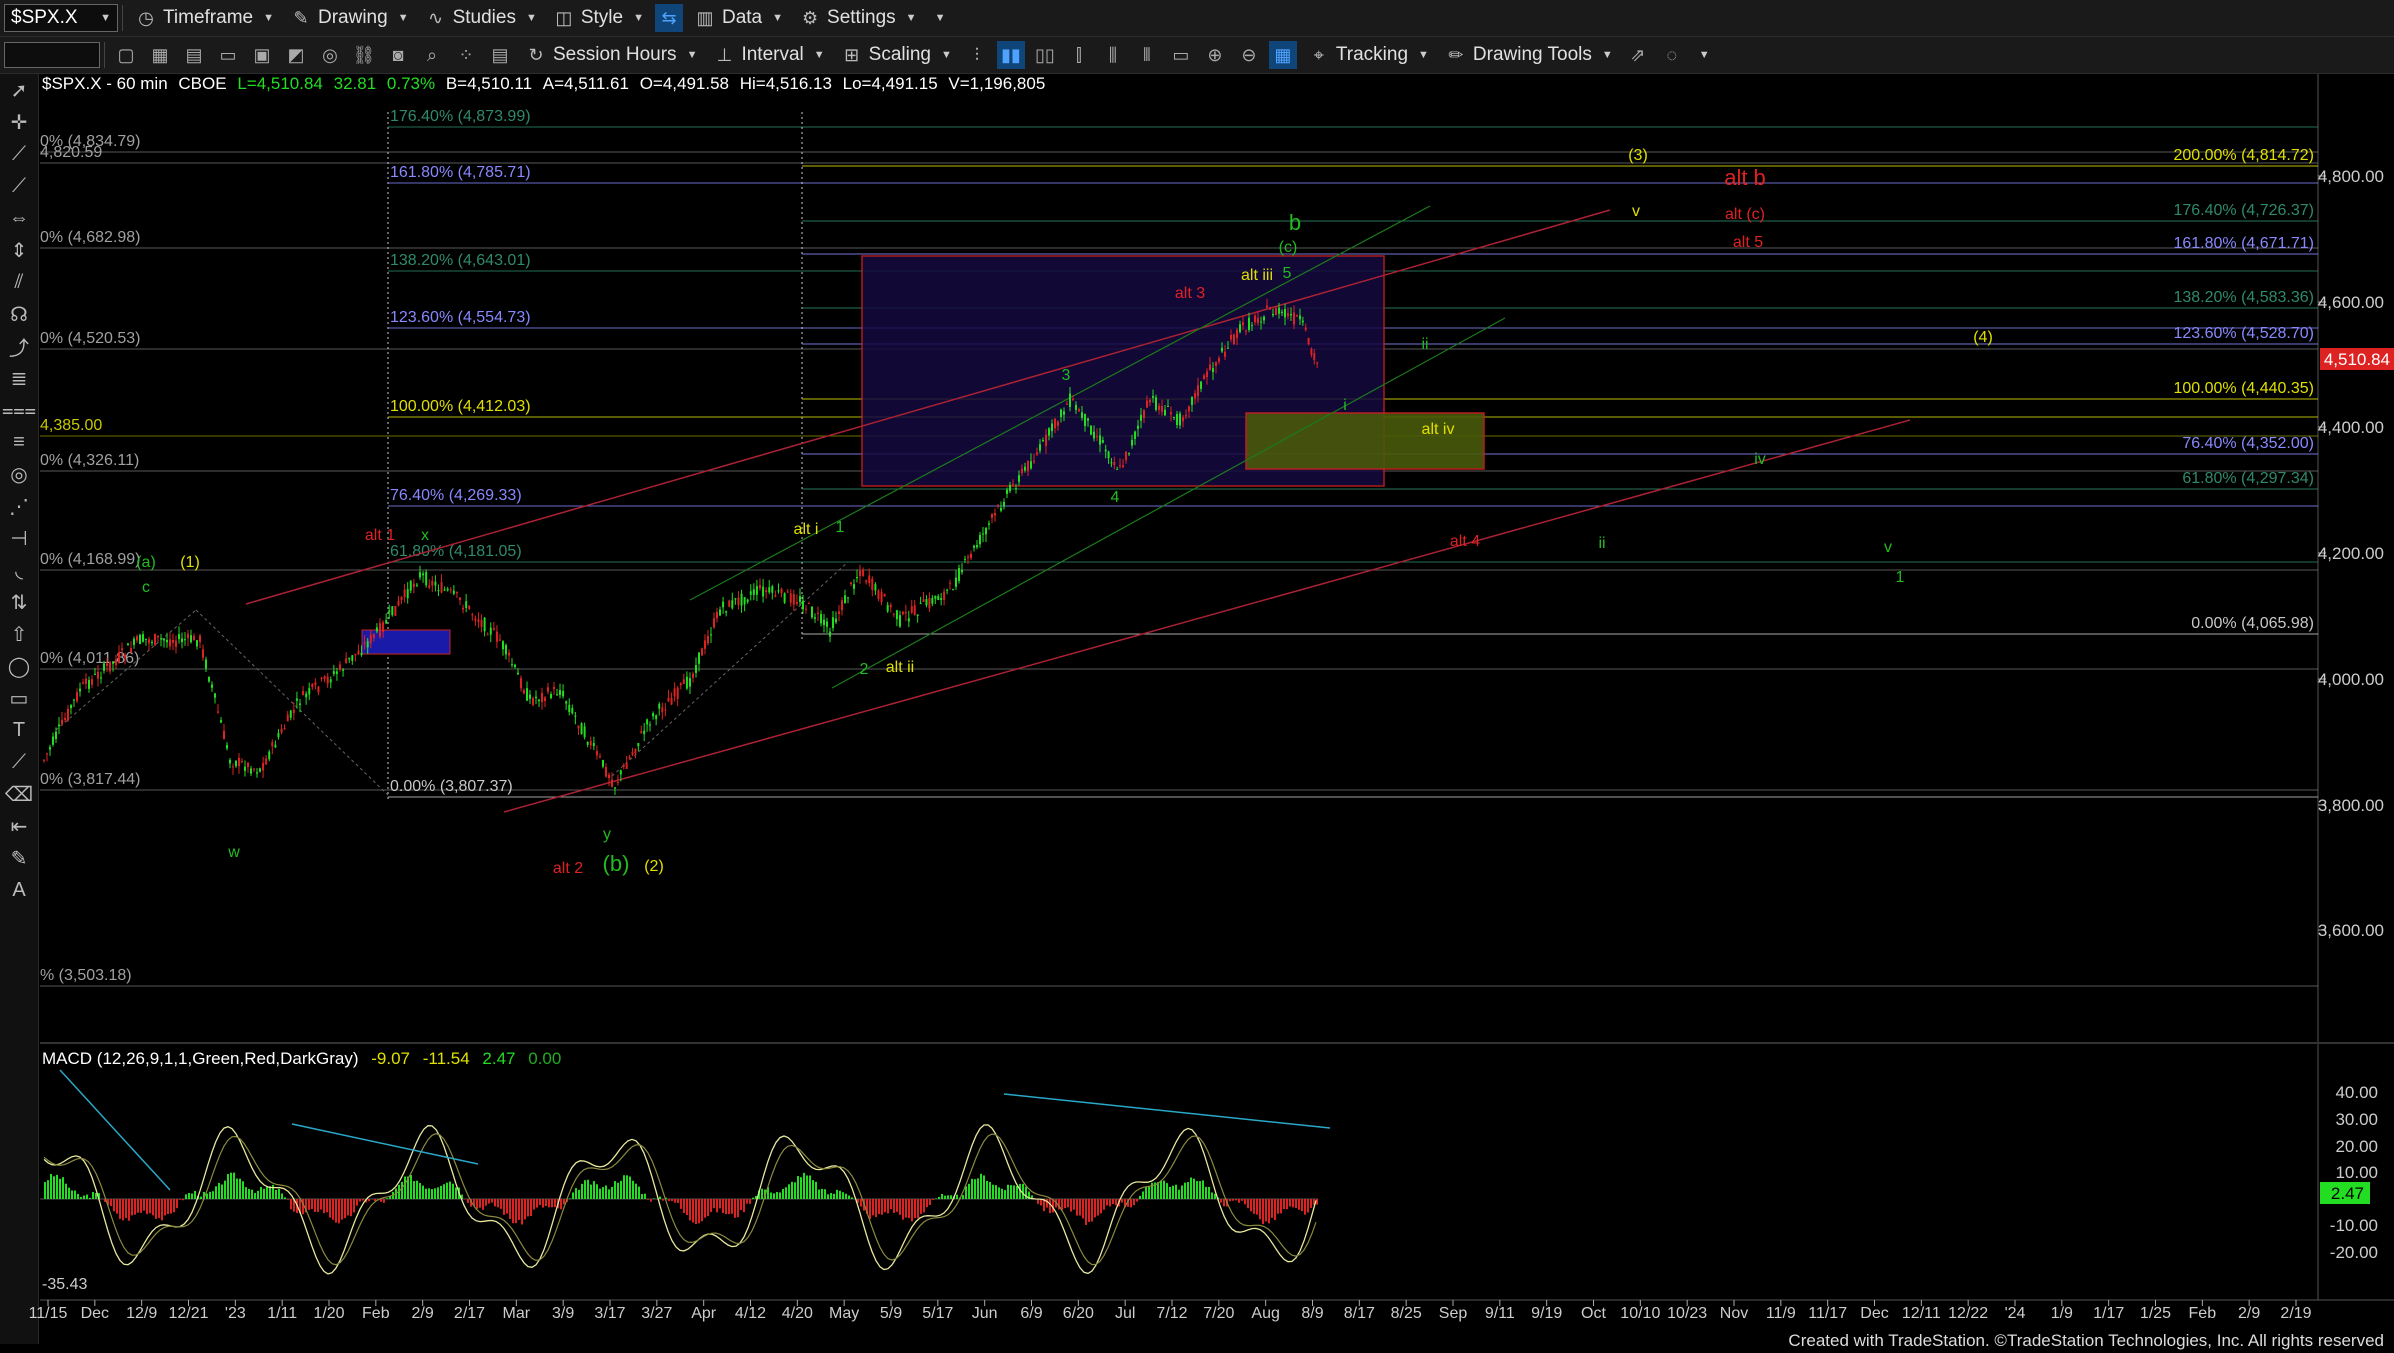 This screenshot has height=1353, width=2394. I want to click on wave-label: w, so click(233, 852).